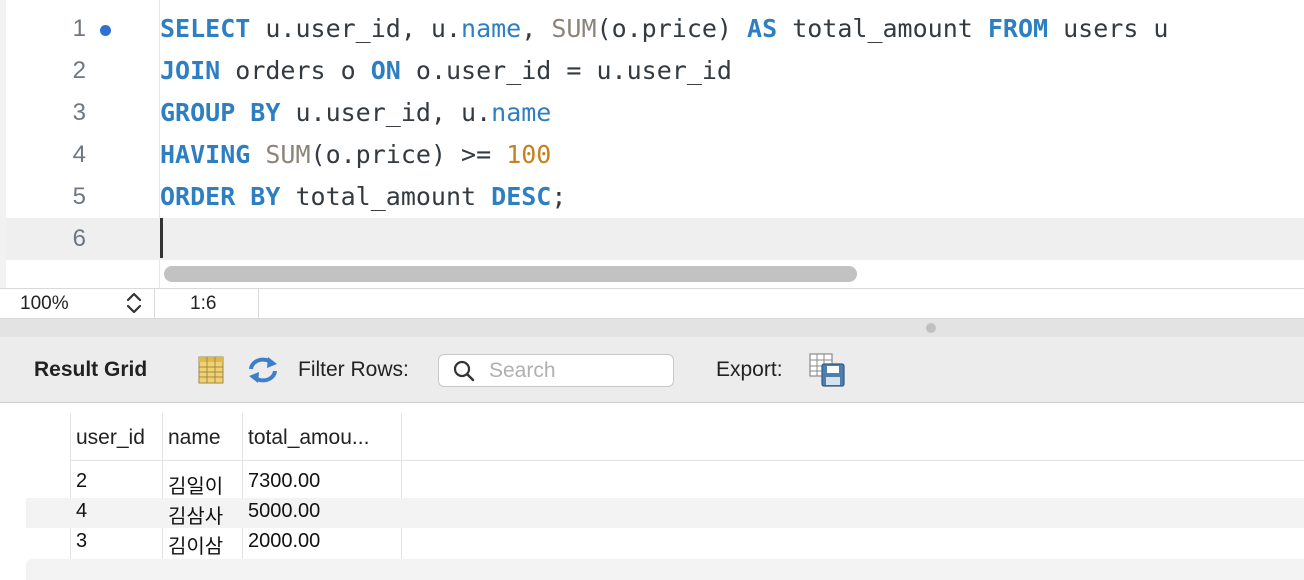 Image resolution: width=1304 pixels, height=580 pixels. I want to click on refresh-icon, so click(263, 370).